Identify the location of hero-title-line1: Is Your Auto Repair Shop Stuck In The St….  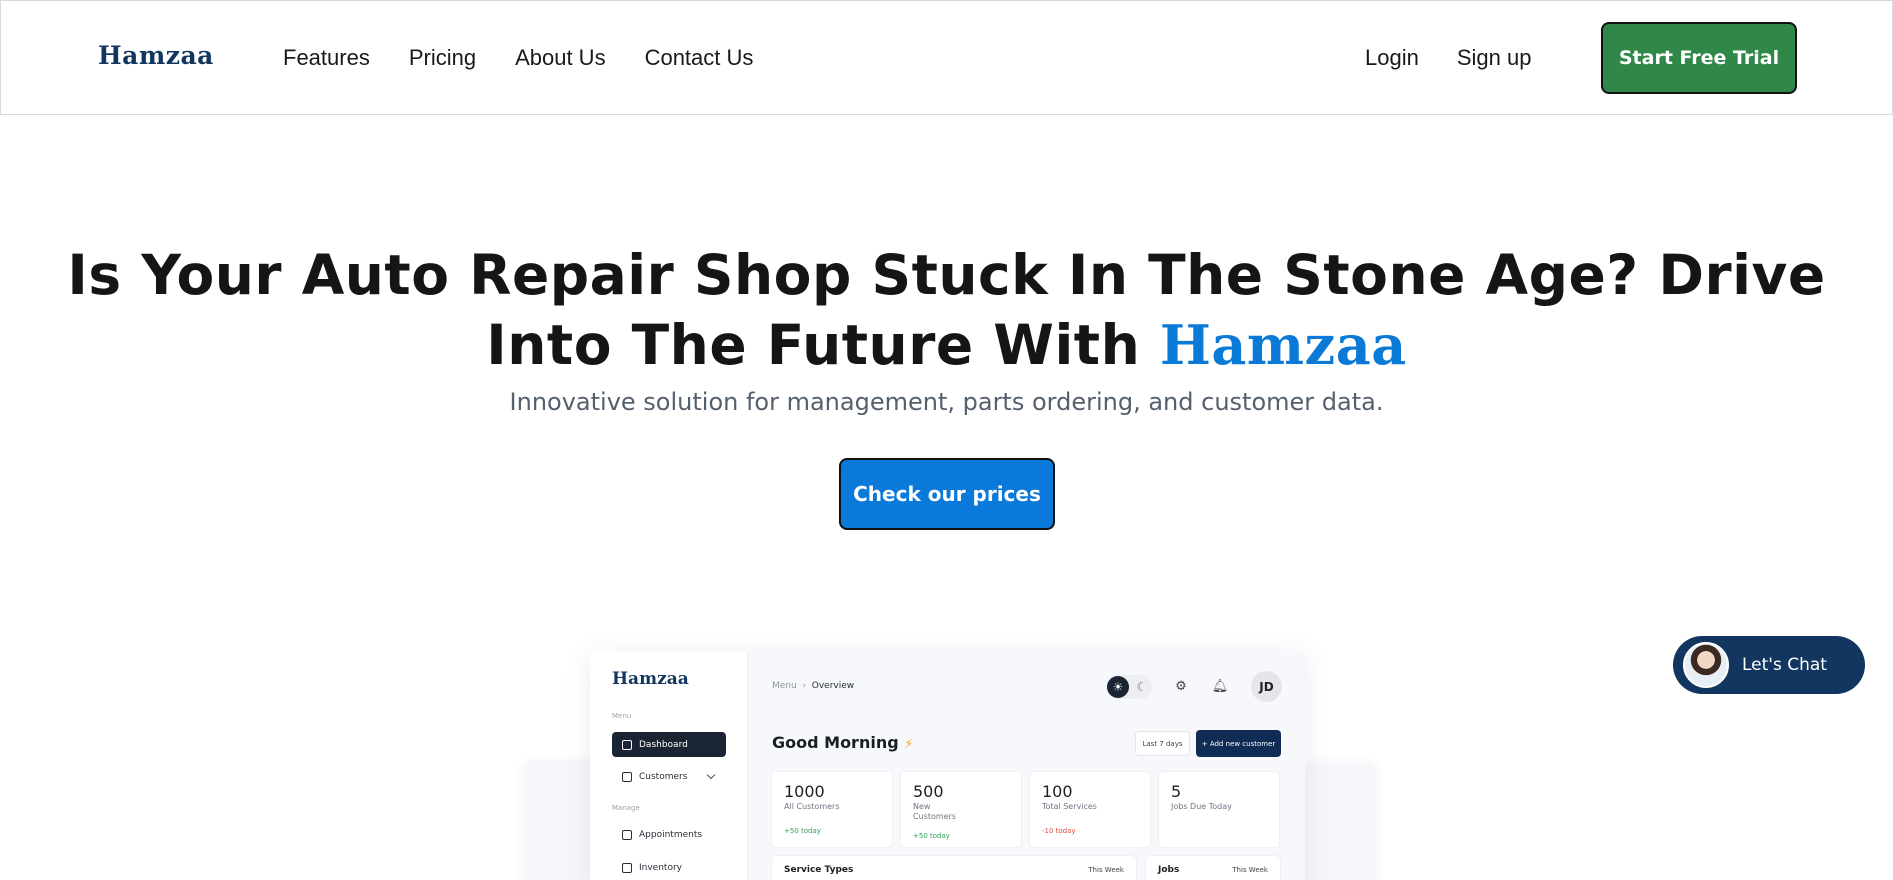
(946, 275).